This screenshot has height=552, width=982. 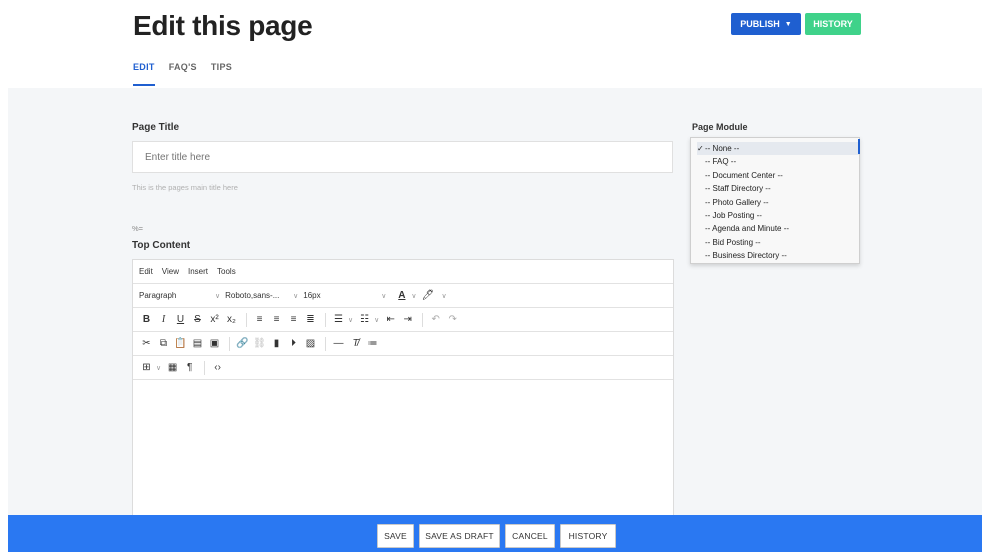 I want to click on editor-toolbar-style: B I U S x² x₂ ≡ ≡ ≡ ≣ ☰ ∨ ☷ ∨ ⇤ ⇥ ↶ ↷, so click(x=403, y=320).